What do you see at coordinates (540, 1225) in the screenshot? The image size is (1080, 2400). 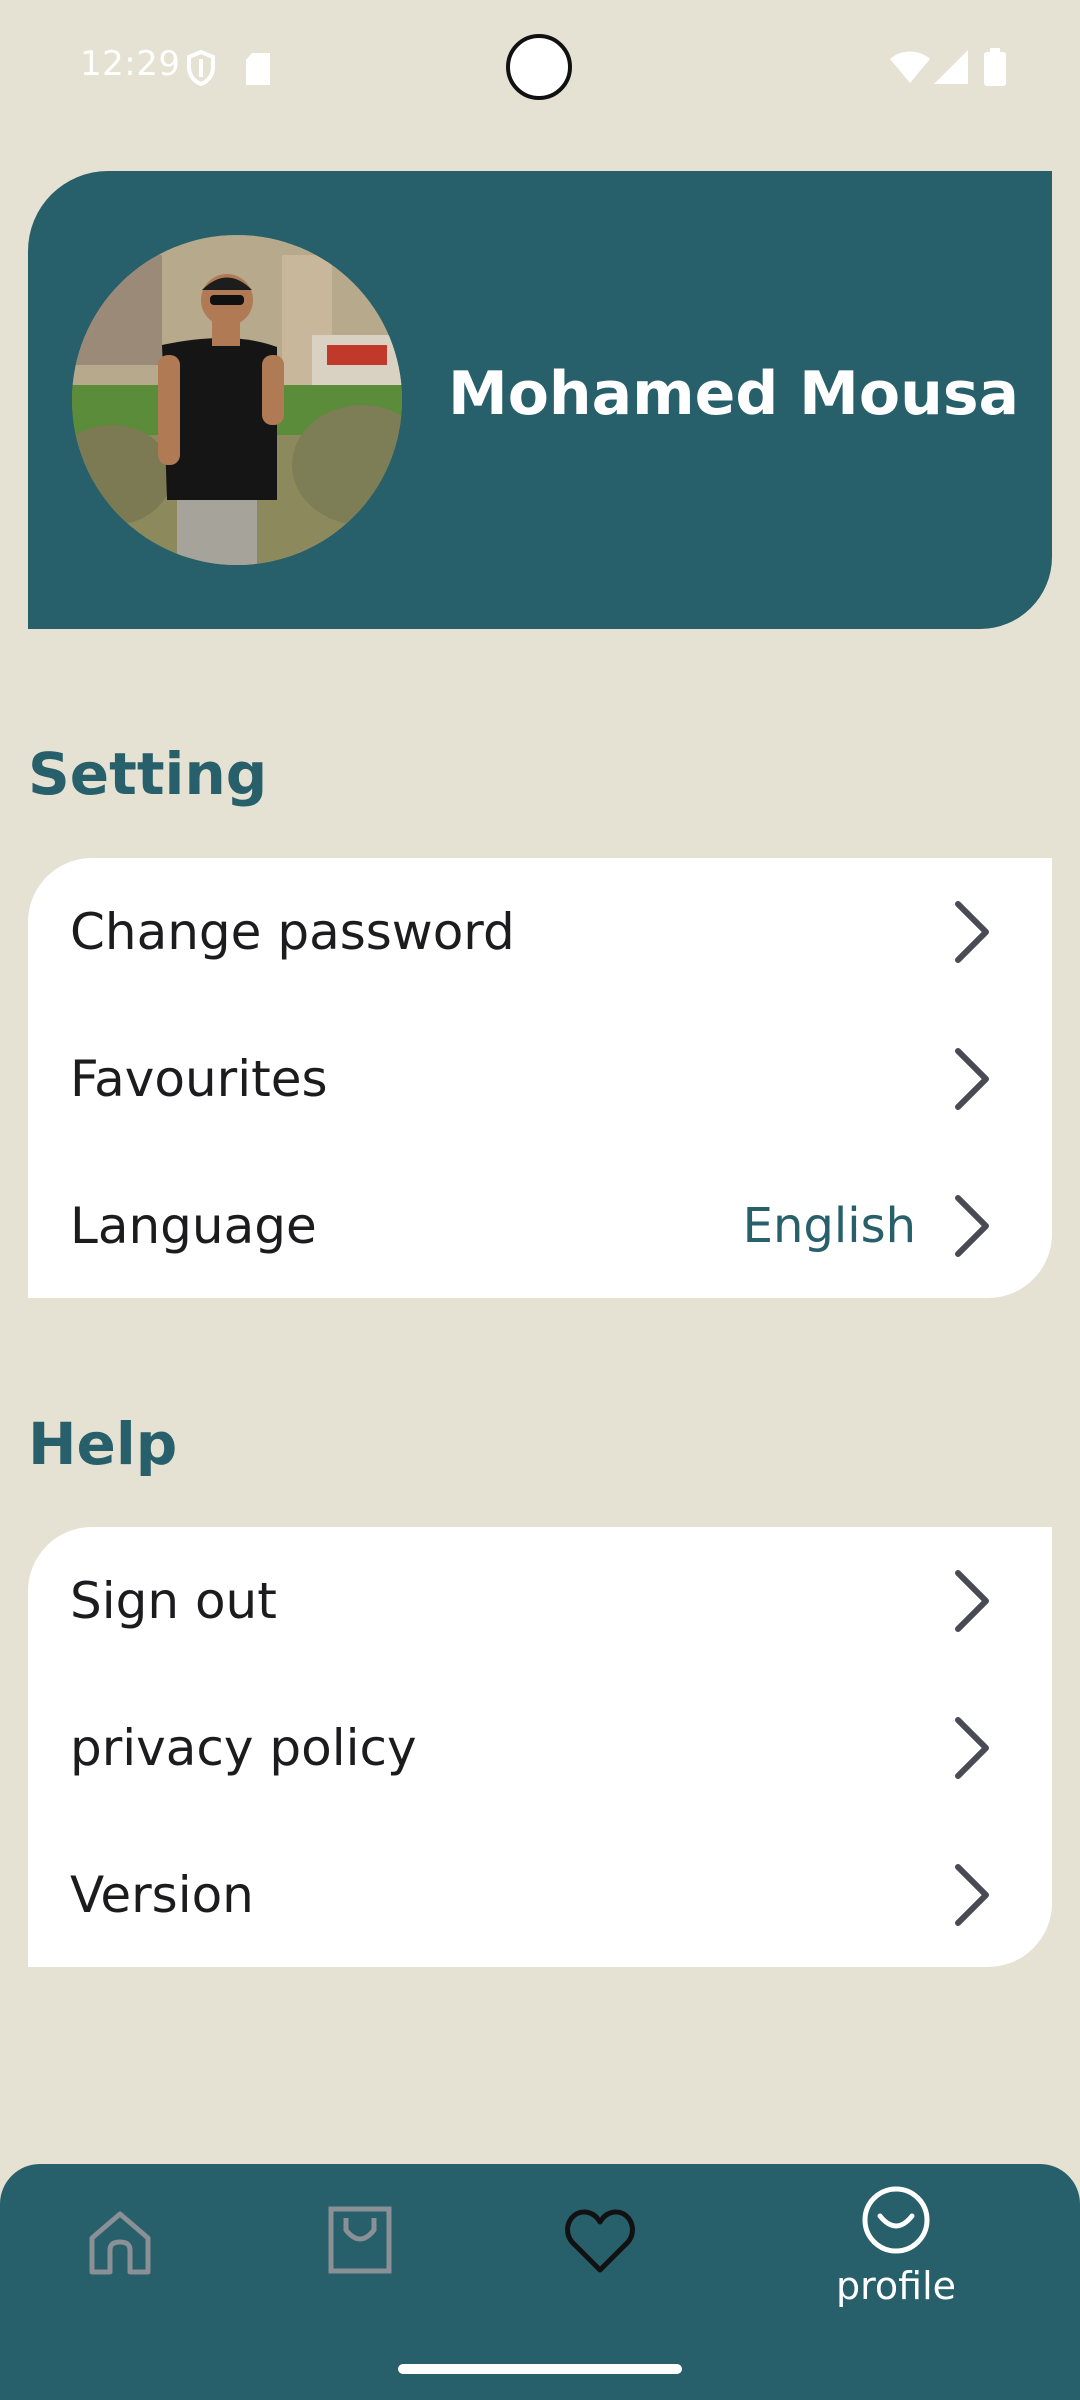 I see `settings-item-language: Language English` at bounding box center [540, 1225].